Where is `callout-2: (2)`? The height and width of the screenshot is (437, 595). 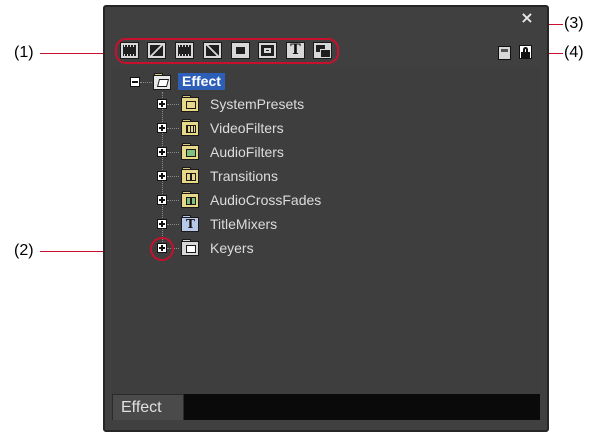 callout-2: (2) is located at coordinates (24, 250).